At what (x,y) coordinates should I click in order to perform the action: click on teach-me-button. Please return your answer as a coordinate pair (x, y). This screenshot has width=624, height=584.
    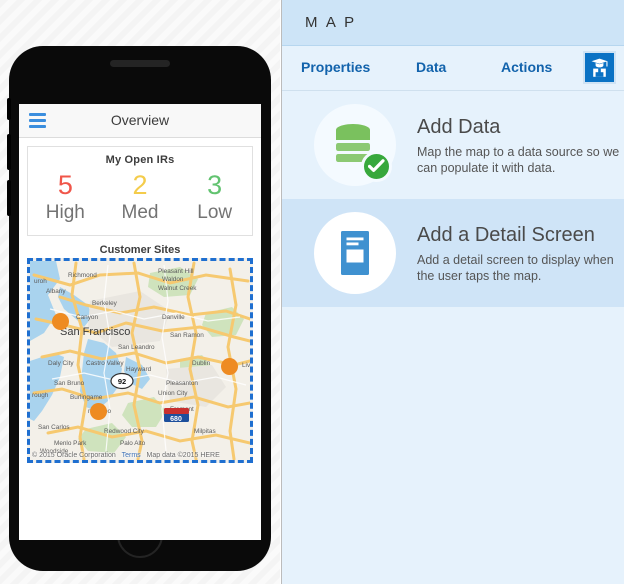
    Looking at the image, I should click on (599, 67).